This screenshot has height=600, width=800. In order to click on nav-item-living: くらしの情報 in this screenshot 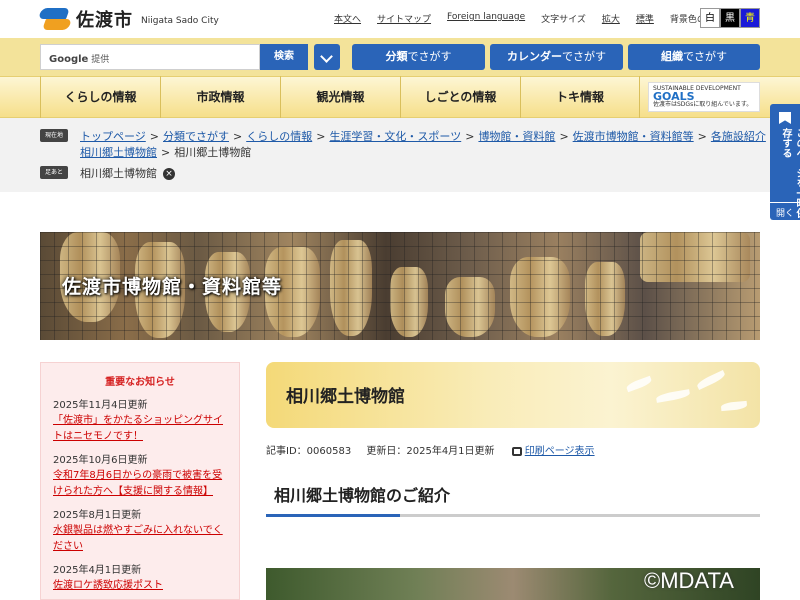, I will do `click(100, 97)`.